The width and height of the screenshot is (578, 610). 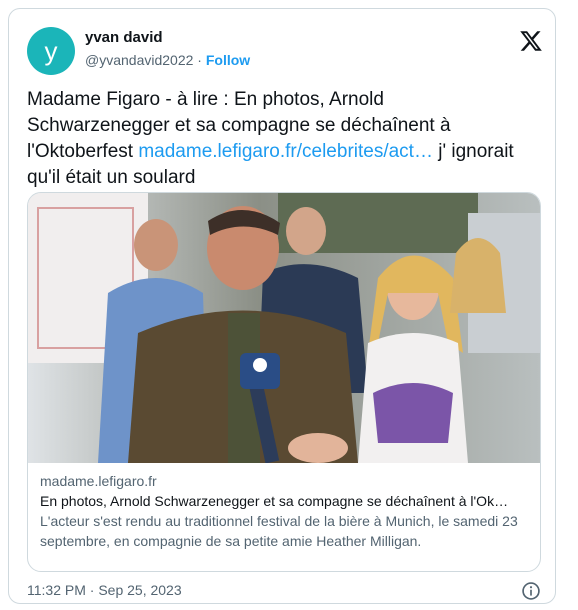 I want to click on handle-row: @yvandavid2022 · Follow, so click(x=167, y=60).